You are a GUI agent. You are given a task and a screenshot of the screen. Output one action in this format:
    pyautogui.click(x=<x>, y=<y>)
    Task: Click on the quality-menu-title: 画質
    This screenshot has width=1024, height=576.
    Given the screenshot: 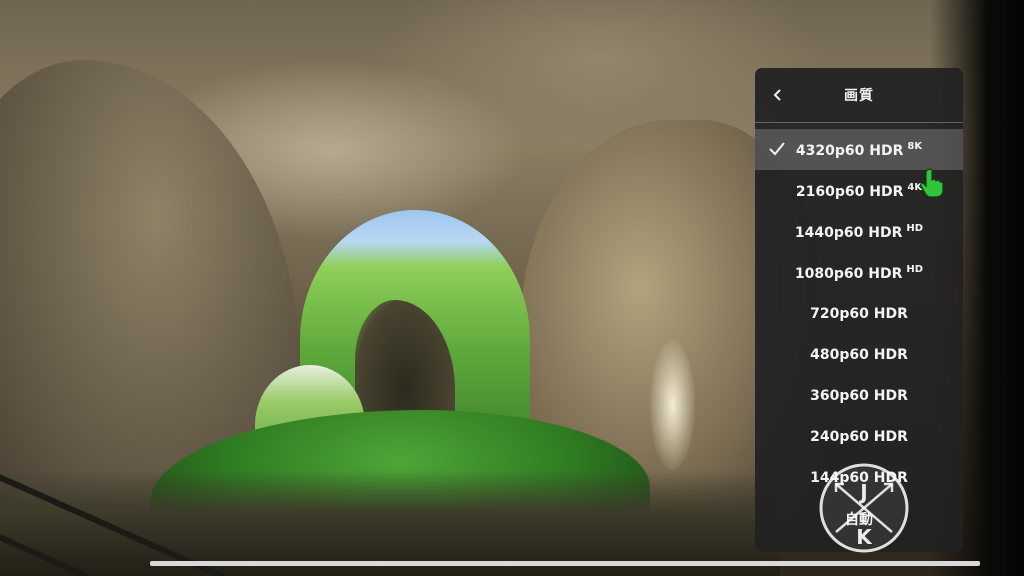 What is the action you would take?
    pyautogui.click(x=859, y=96)
    